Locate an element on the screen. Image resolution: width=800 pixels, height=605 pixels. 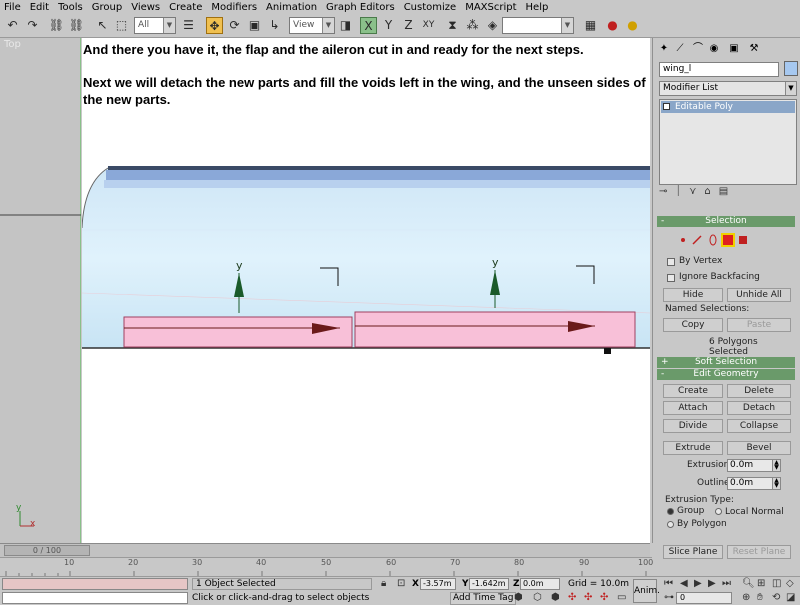
delete-button: Delete is located at coordinates (759, 391).